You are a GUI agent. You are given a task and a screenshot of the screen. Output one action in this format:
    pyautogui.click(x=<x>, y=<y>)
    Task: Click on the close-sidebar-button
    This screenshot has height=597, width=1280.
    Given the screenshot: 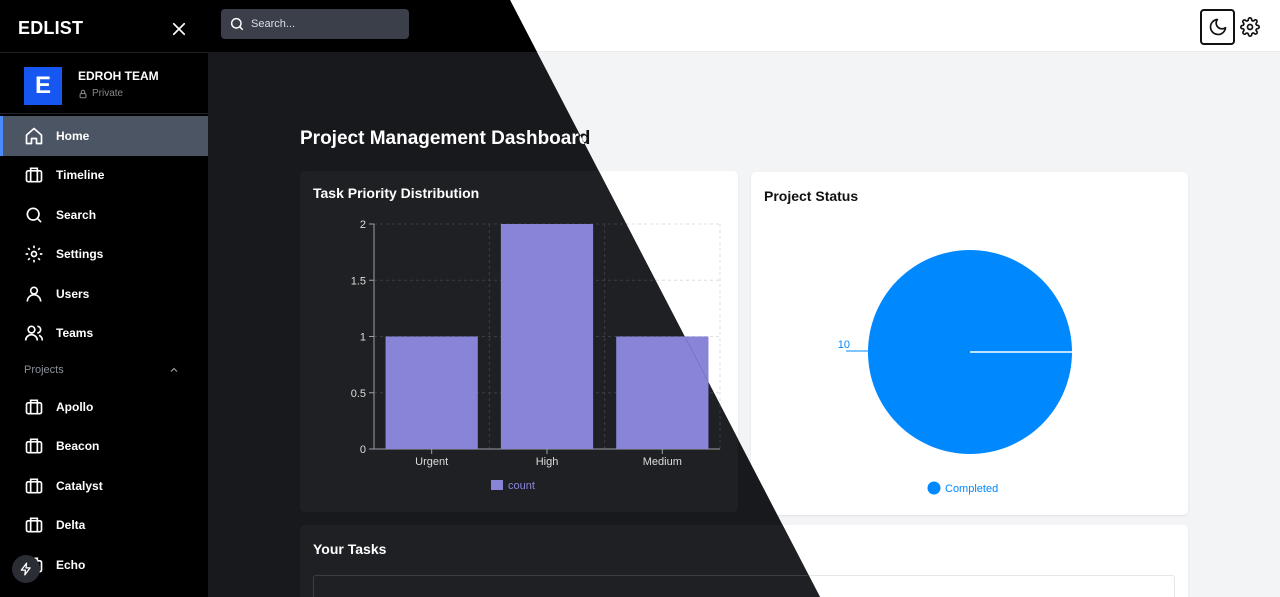 What is the action you would take?
    pyautogui.click(x=179, y=29)
    